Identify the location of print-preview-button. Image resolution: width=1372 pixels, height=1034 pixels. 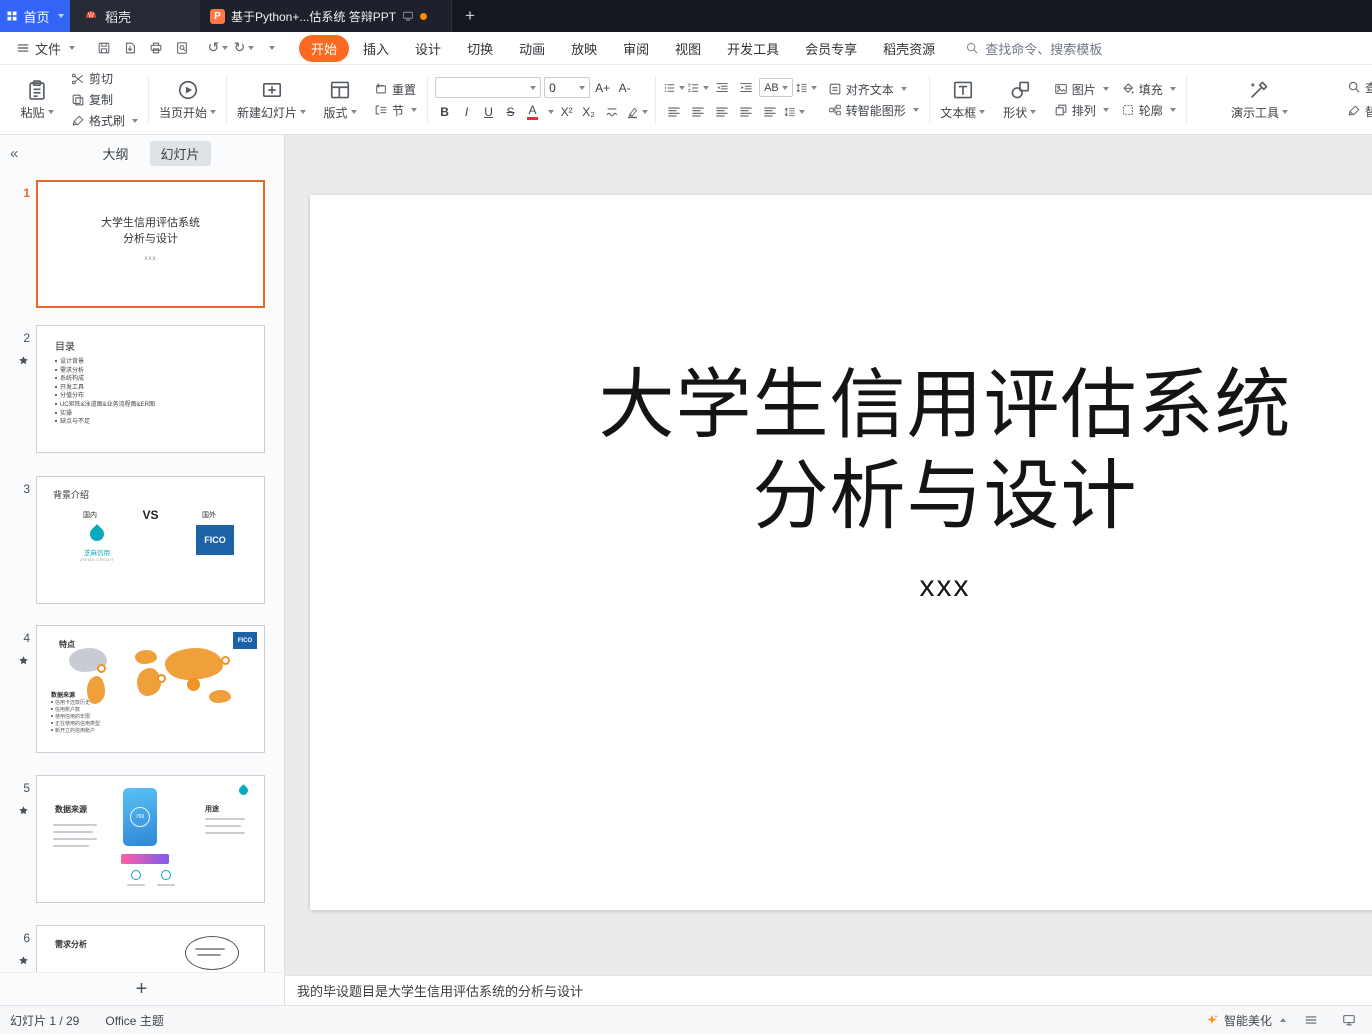
(182, 48).